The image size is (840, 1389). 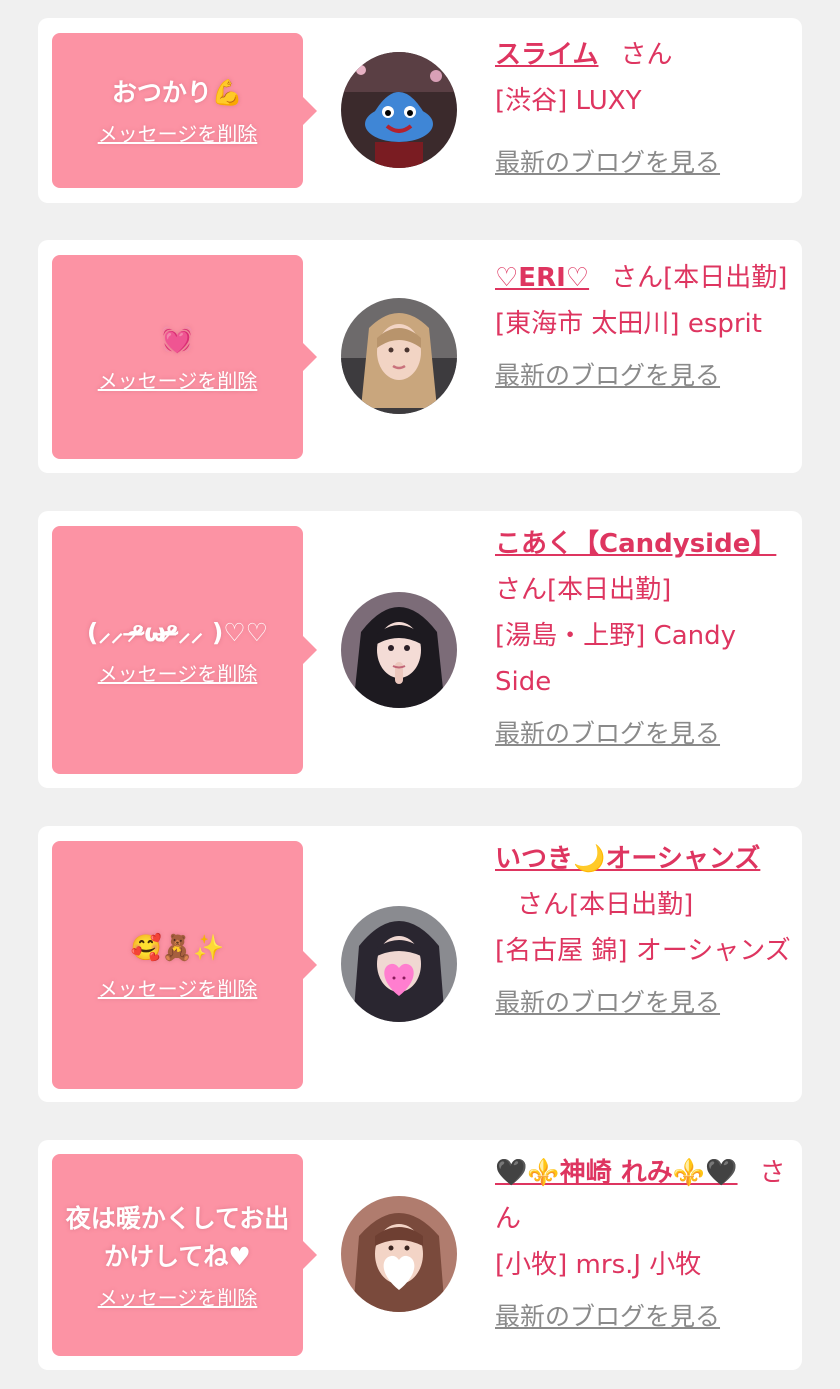 I want to click on message-text: 🥰🧸✨, so click(x=177, y=947).